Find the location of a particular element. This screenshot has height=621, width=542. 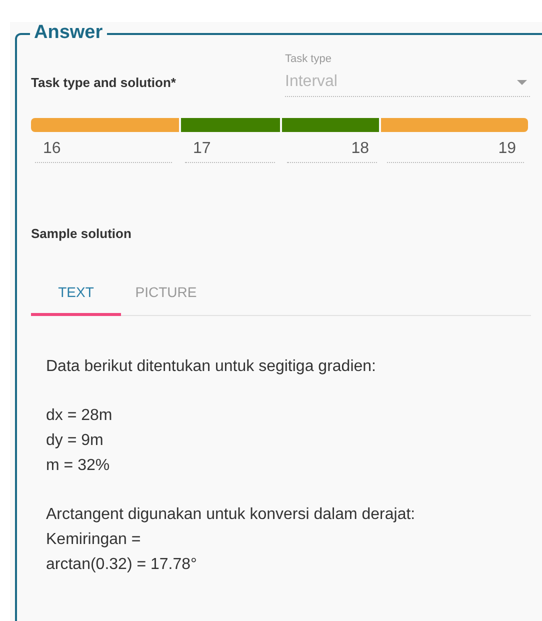

number-field: 17 is located at coordinates (230, 150).